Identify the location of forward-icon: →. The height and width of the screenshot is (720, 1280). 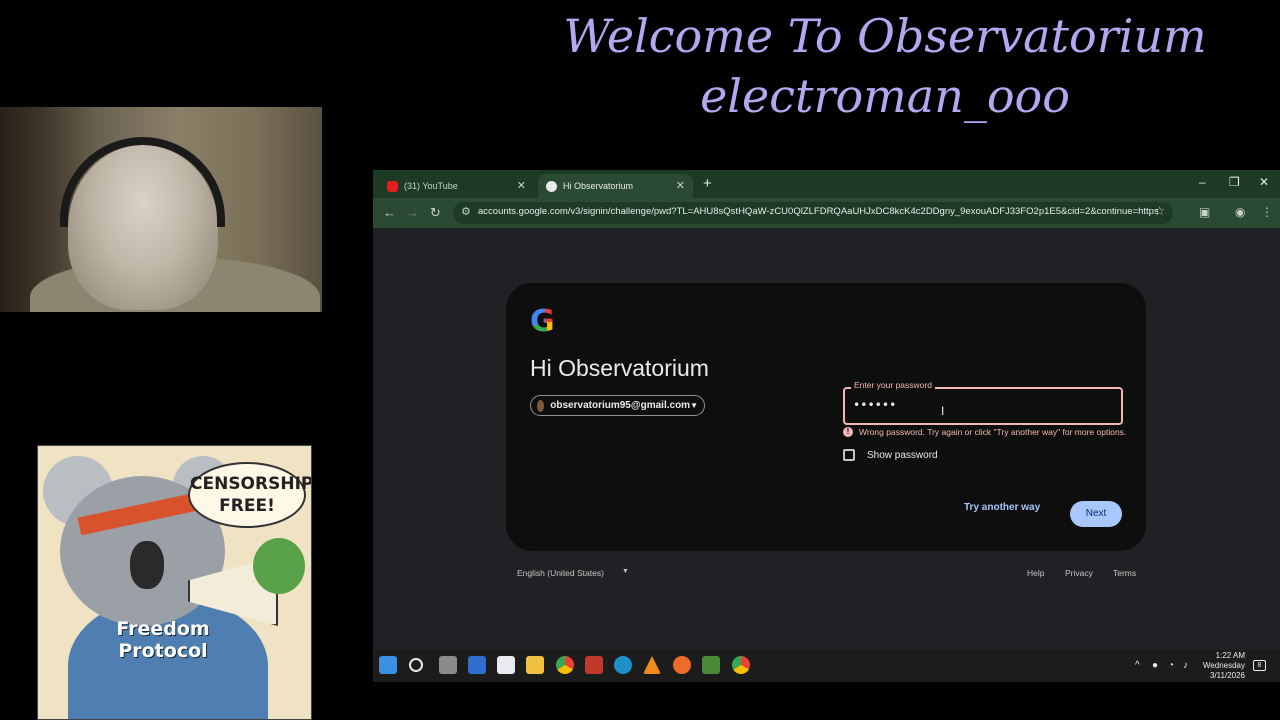
(412, 212).